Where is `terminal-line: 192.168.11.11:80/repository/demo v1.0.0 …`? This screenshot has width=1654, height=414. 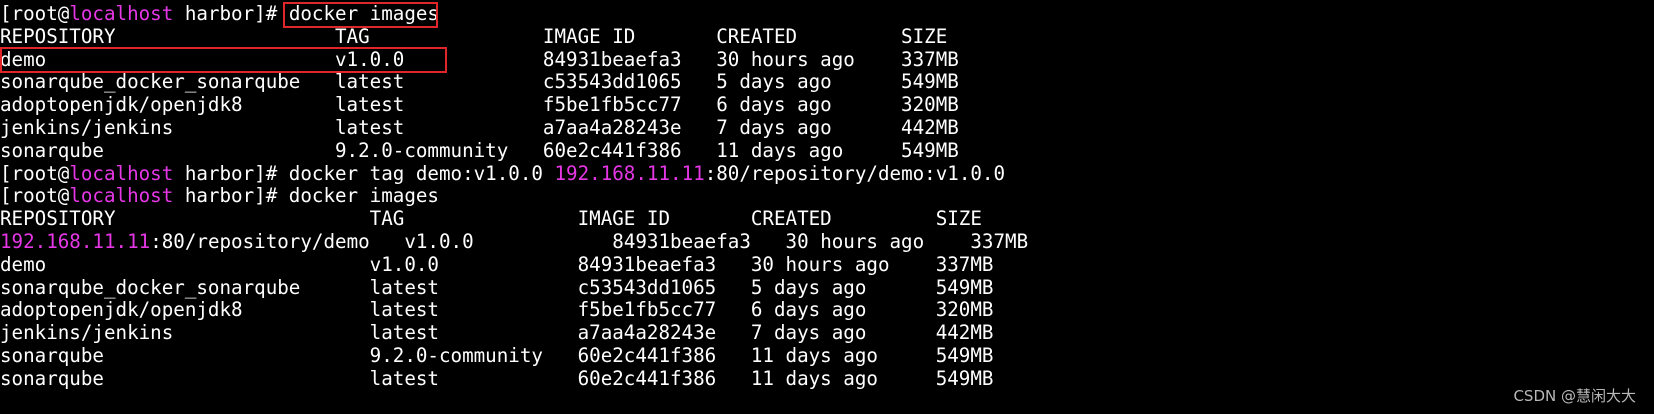
terminal-line: 192.168.11.11:80/repository/demo v1.0.0 … is located at coordinates (514, 242).